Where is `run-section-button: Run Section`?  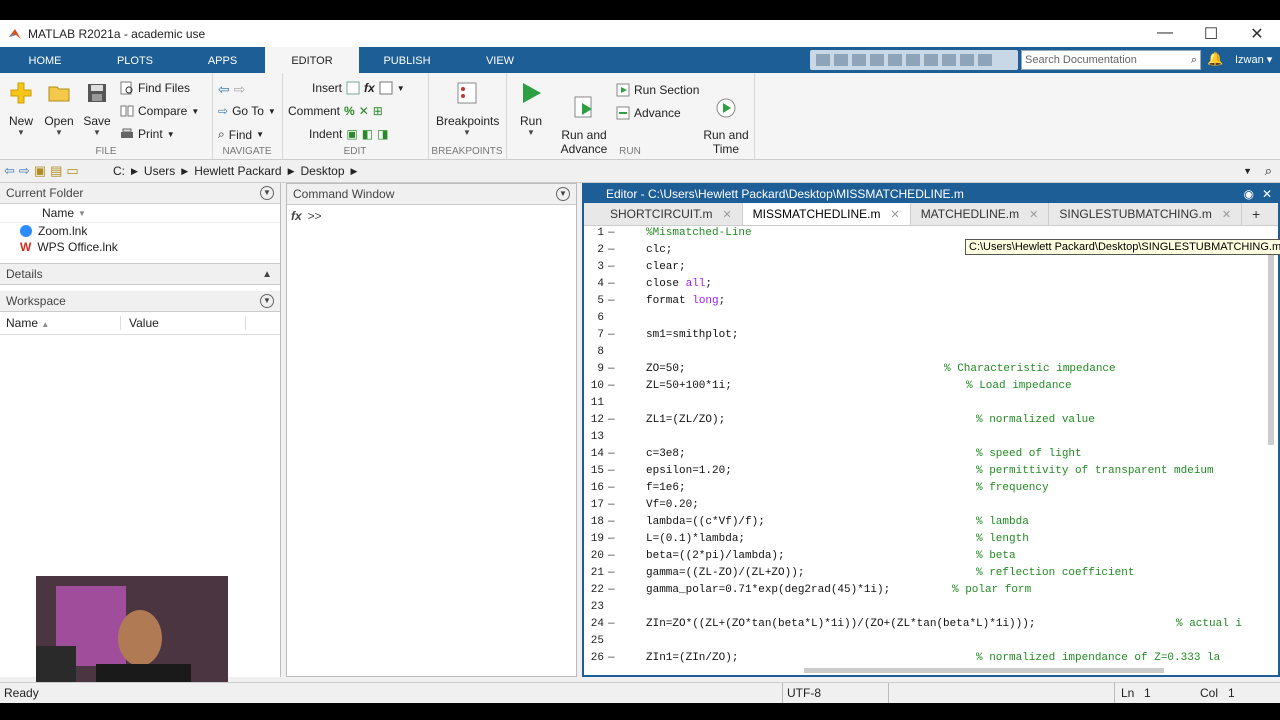
run-section-button: Run Section is located at coordinates (657, 90).